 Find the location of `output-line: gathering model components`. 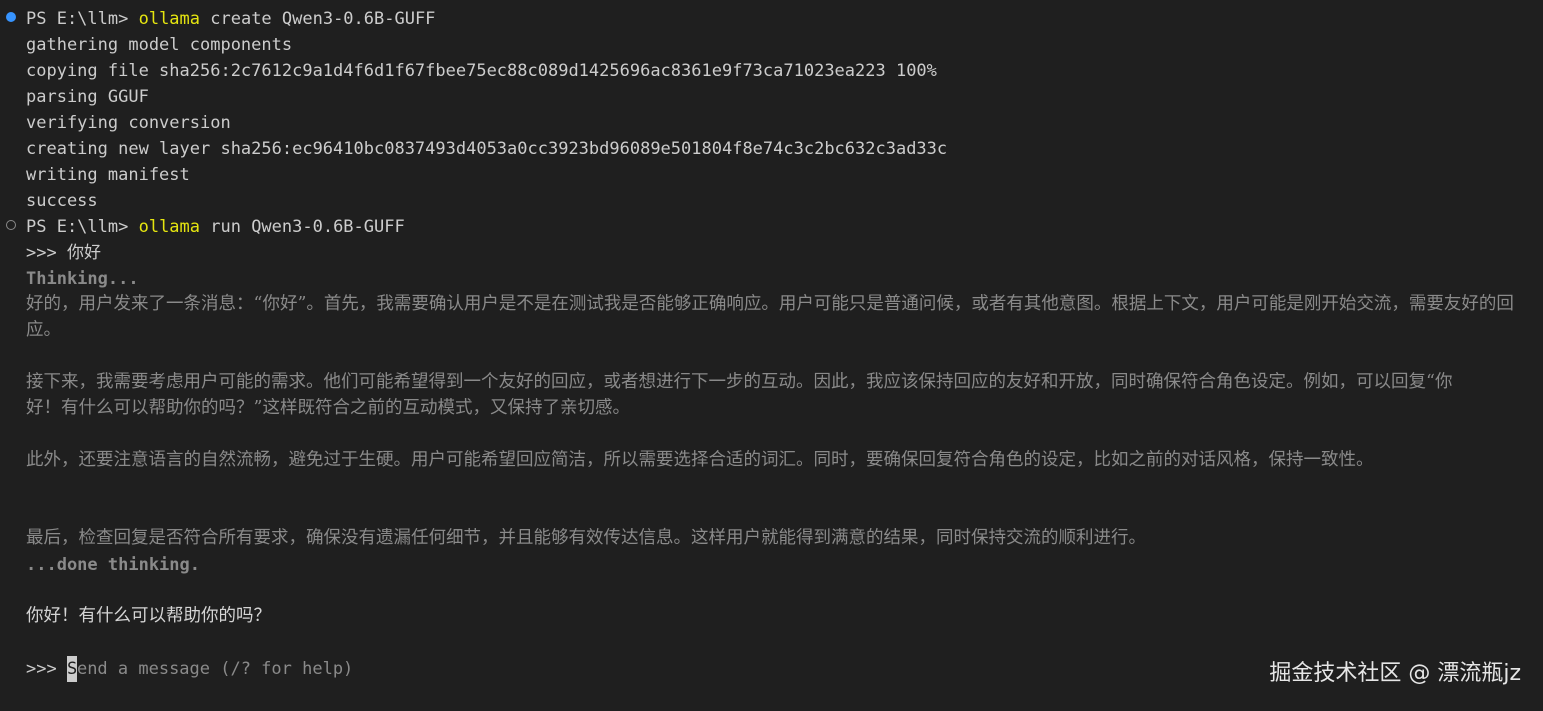

output-line: gathering model components is located at coordinates (159, 45).